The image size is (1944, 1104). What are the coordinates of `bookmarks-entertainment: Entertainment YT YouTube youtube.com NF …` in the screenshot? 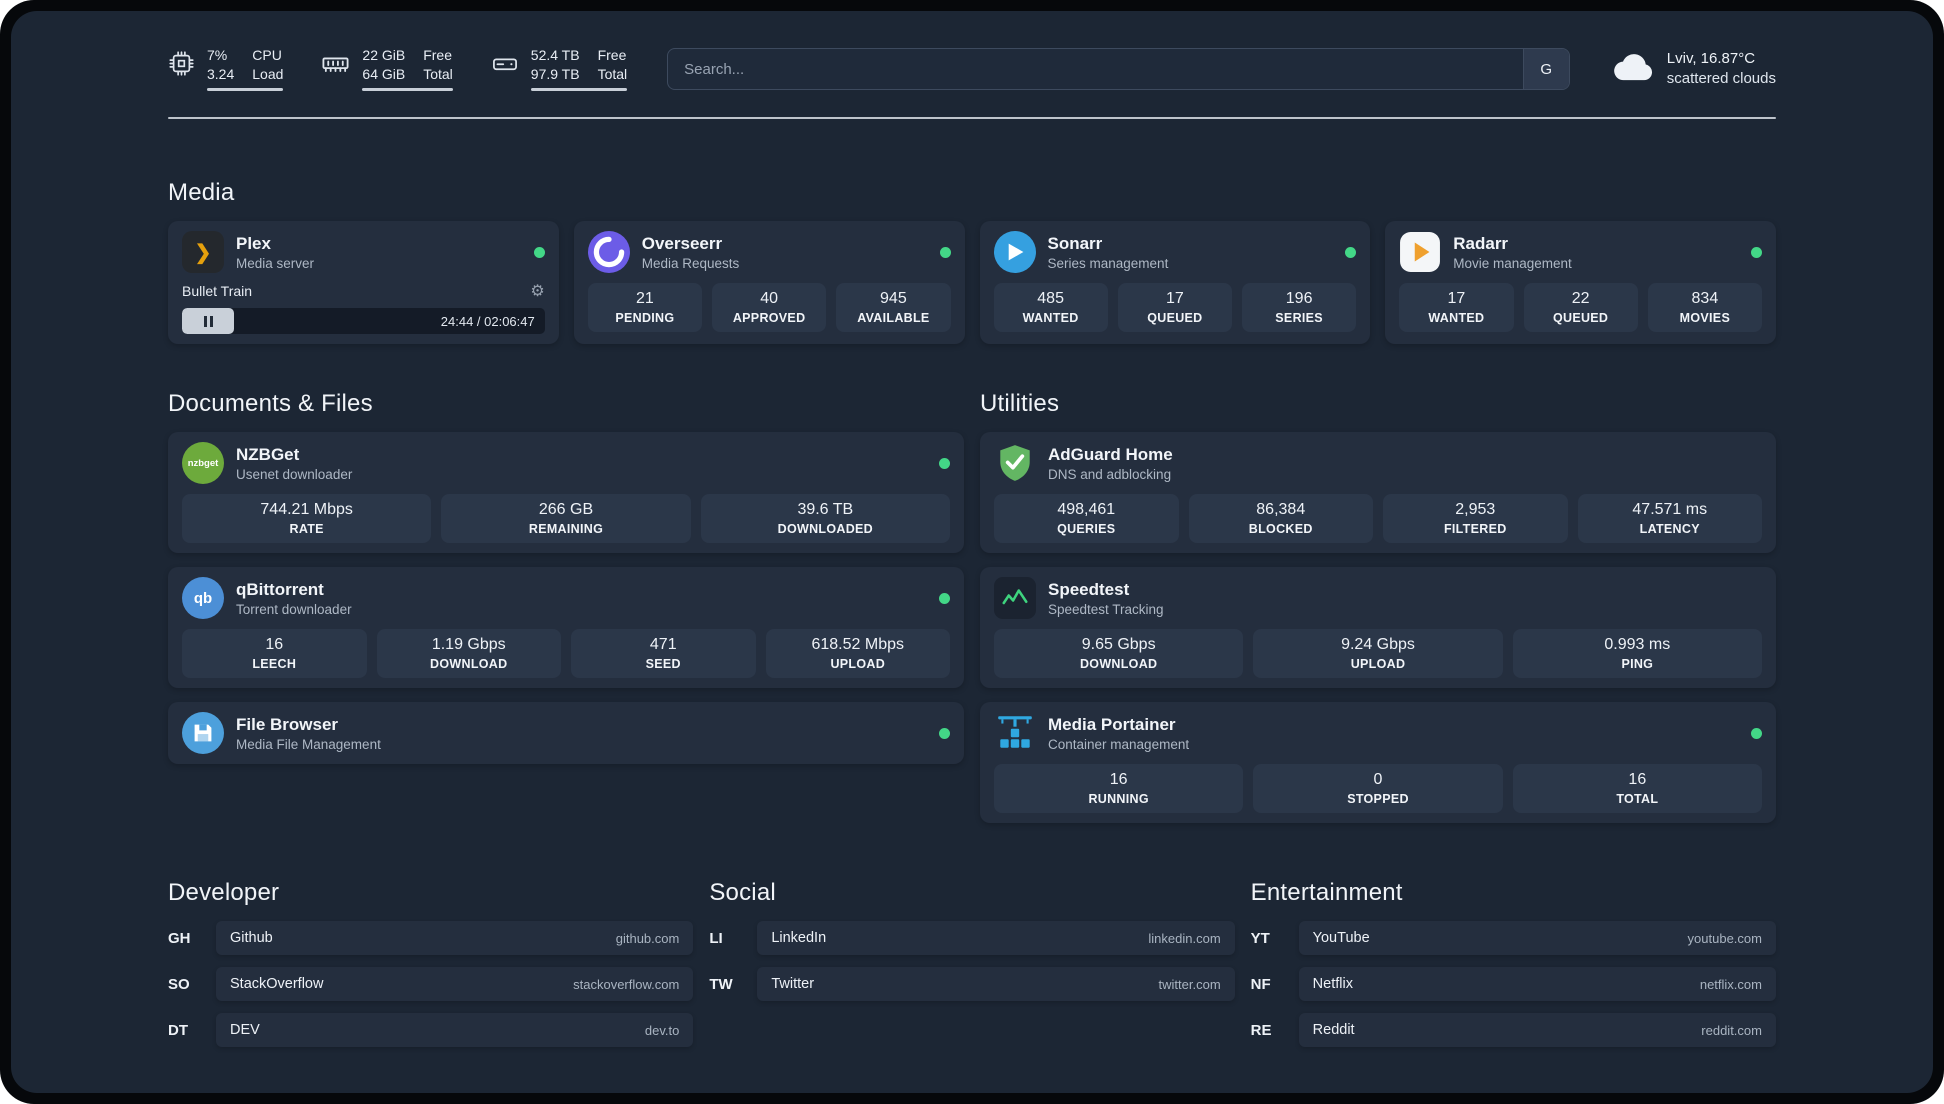 It's located at (1513, 963).